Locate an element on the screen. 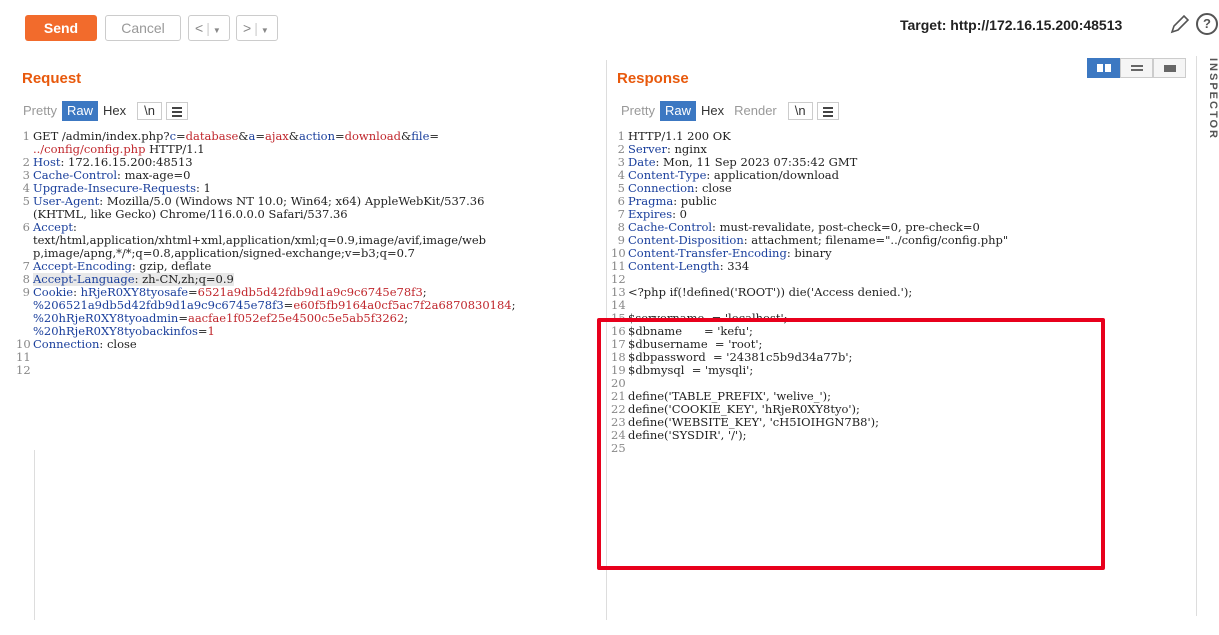 This screenshot has height=635, width=1219. header-name: Cookie is located at coordinates (53, 292).